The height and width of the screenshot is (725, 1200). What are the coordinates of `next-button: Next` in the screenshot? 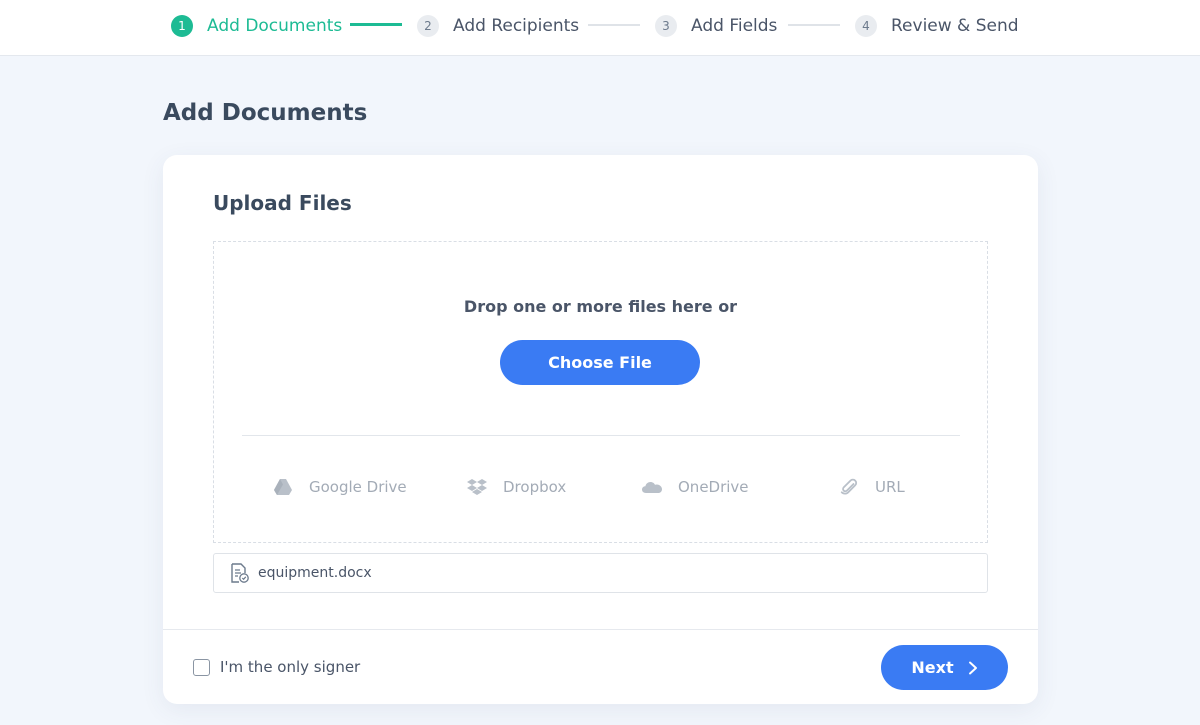 It's located at (944, 667).